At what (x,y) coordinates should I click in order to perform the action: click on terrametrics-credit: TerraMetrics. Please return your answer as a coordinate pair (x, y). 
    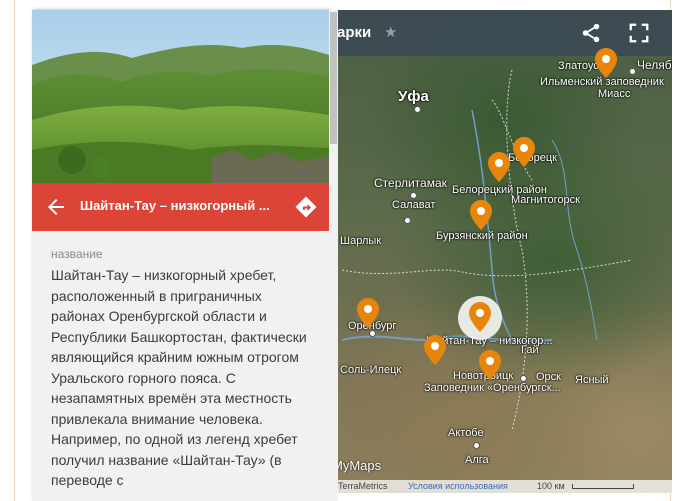
    Looking at the image, I should click on (363, 486).